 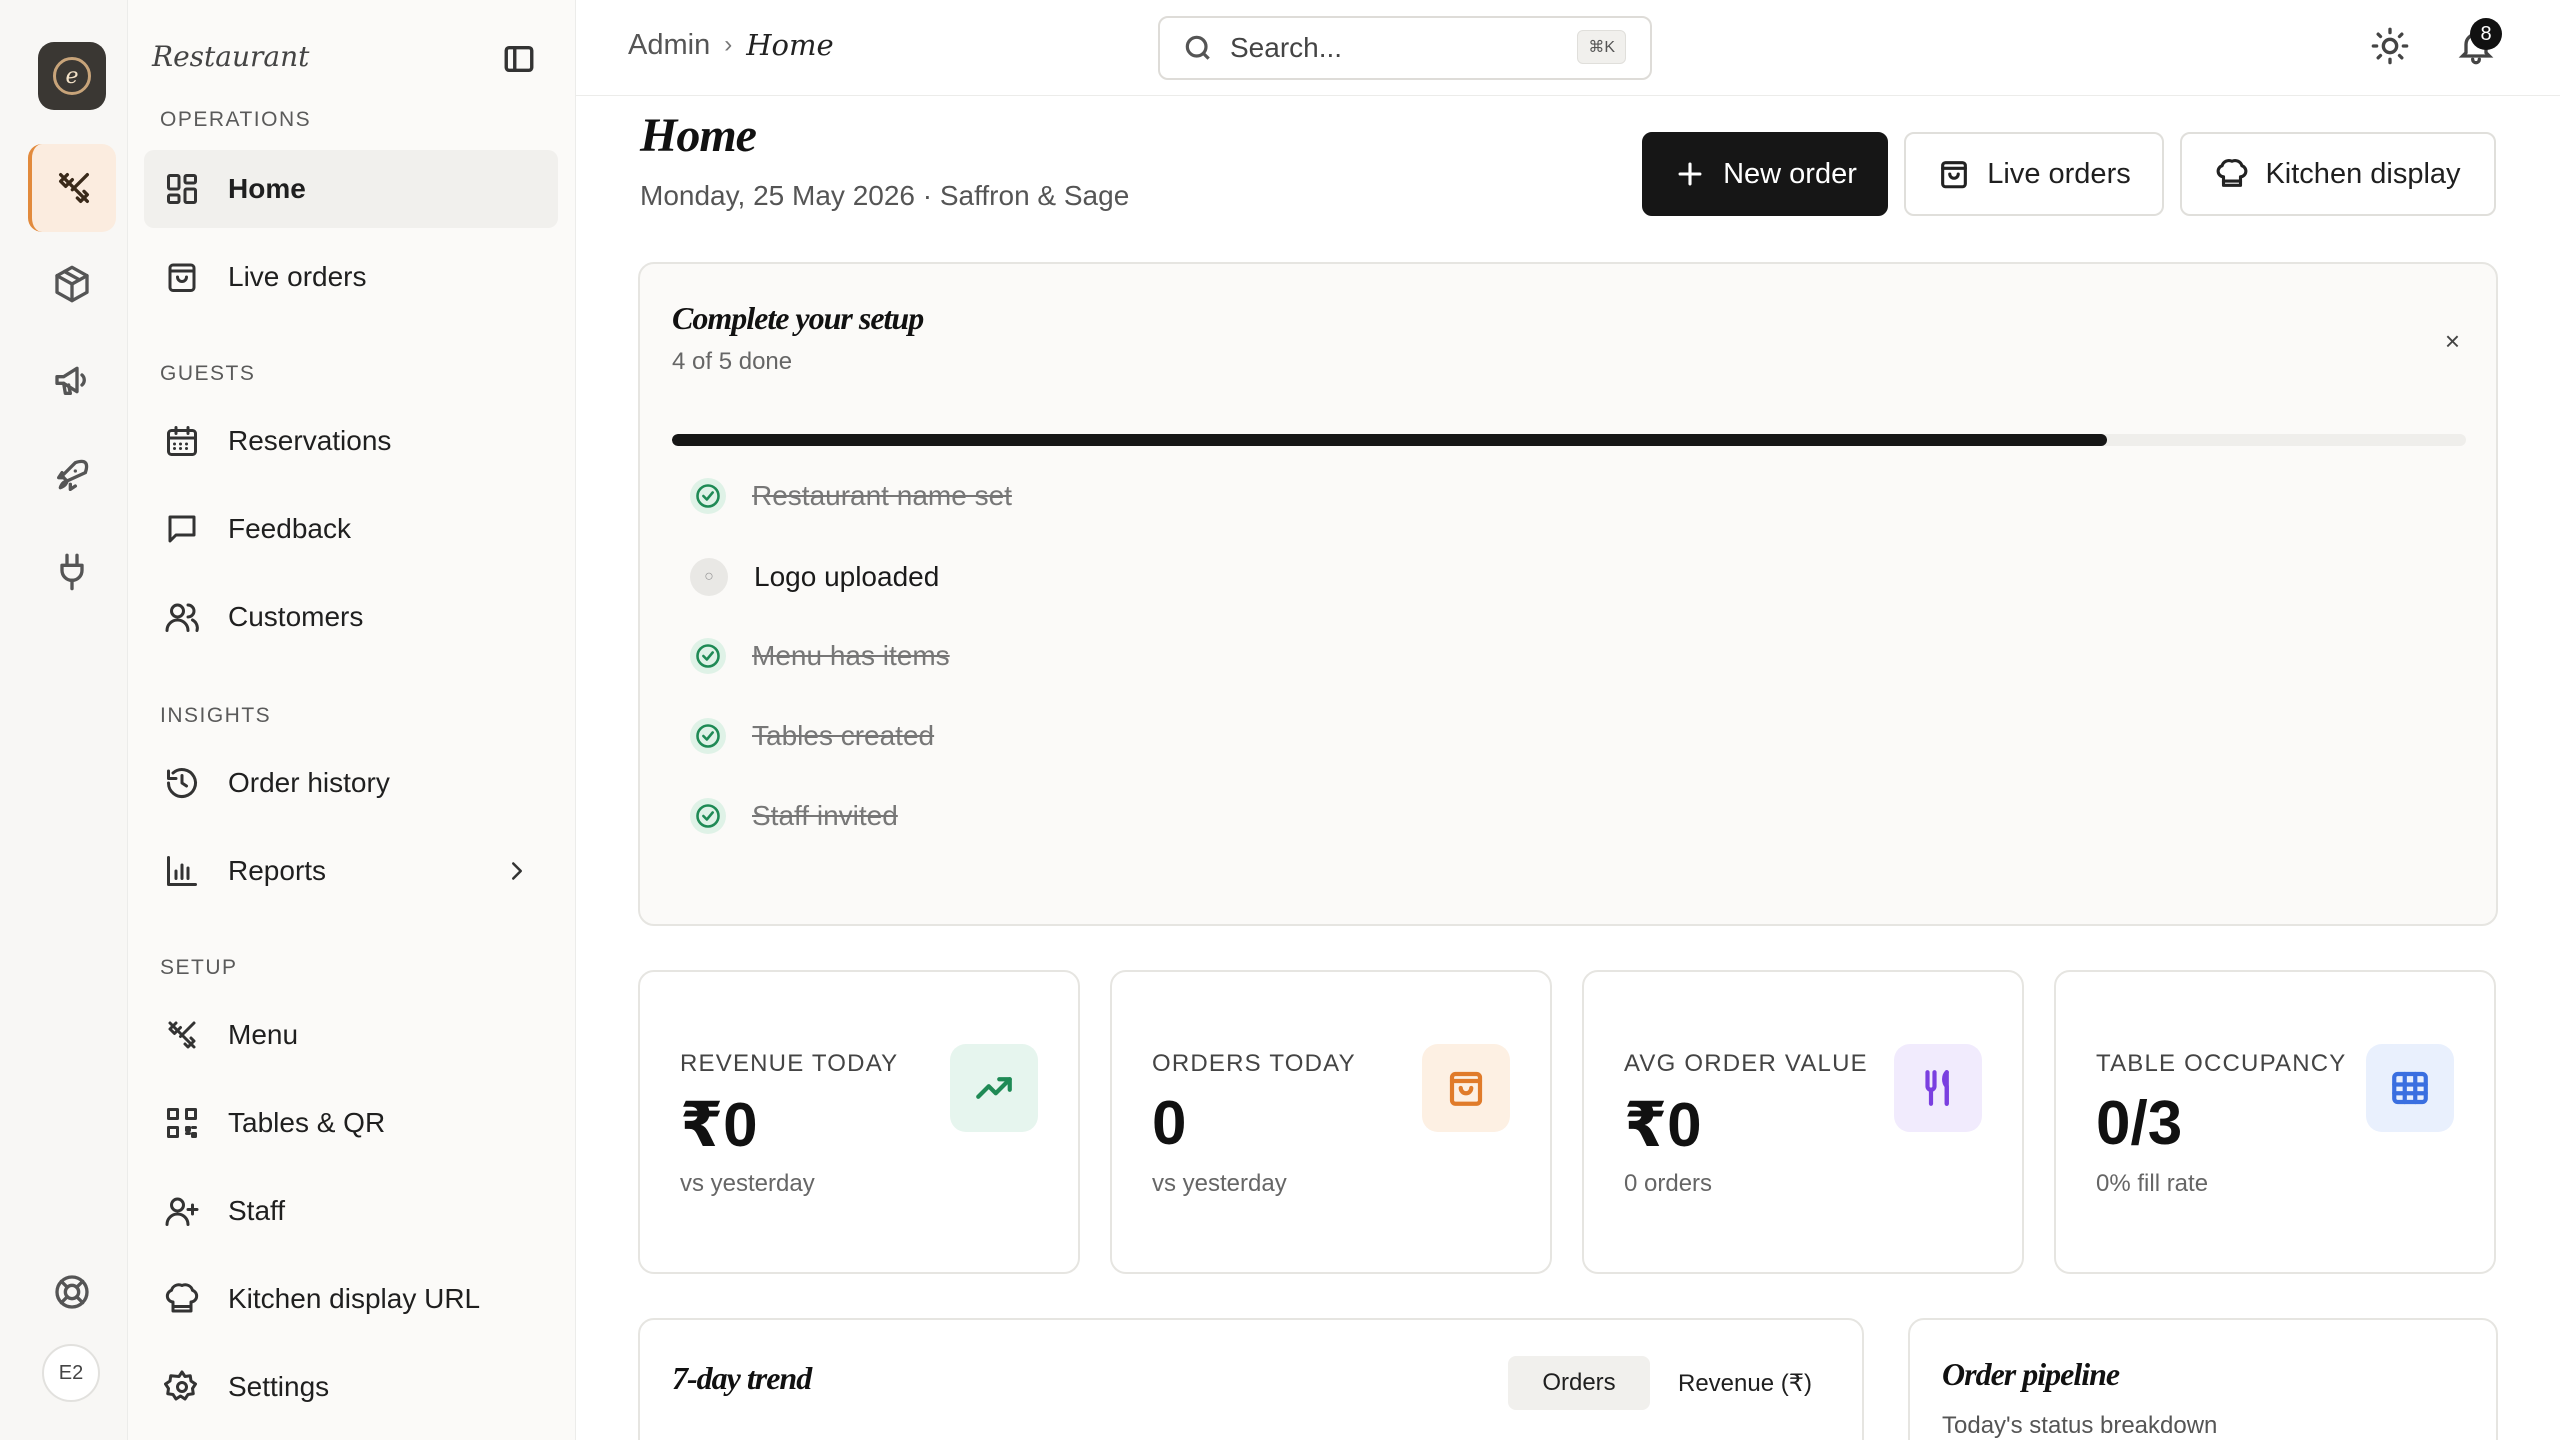 I want to click on stat-label: AVG ORDER VALUE, so click(x=1746, y=1063).